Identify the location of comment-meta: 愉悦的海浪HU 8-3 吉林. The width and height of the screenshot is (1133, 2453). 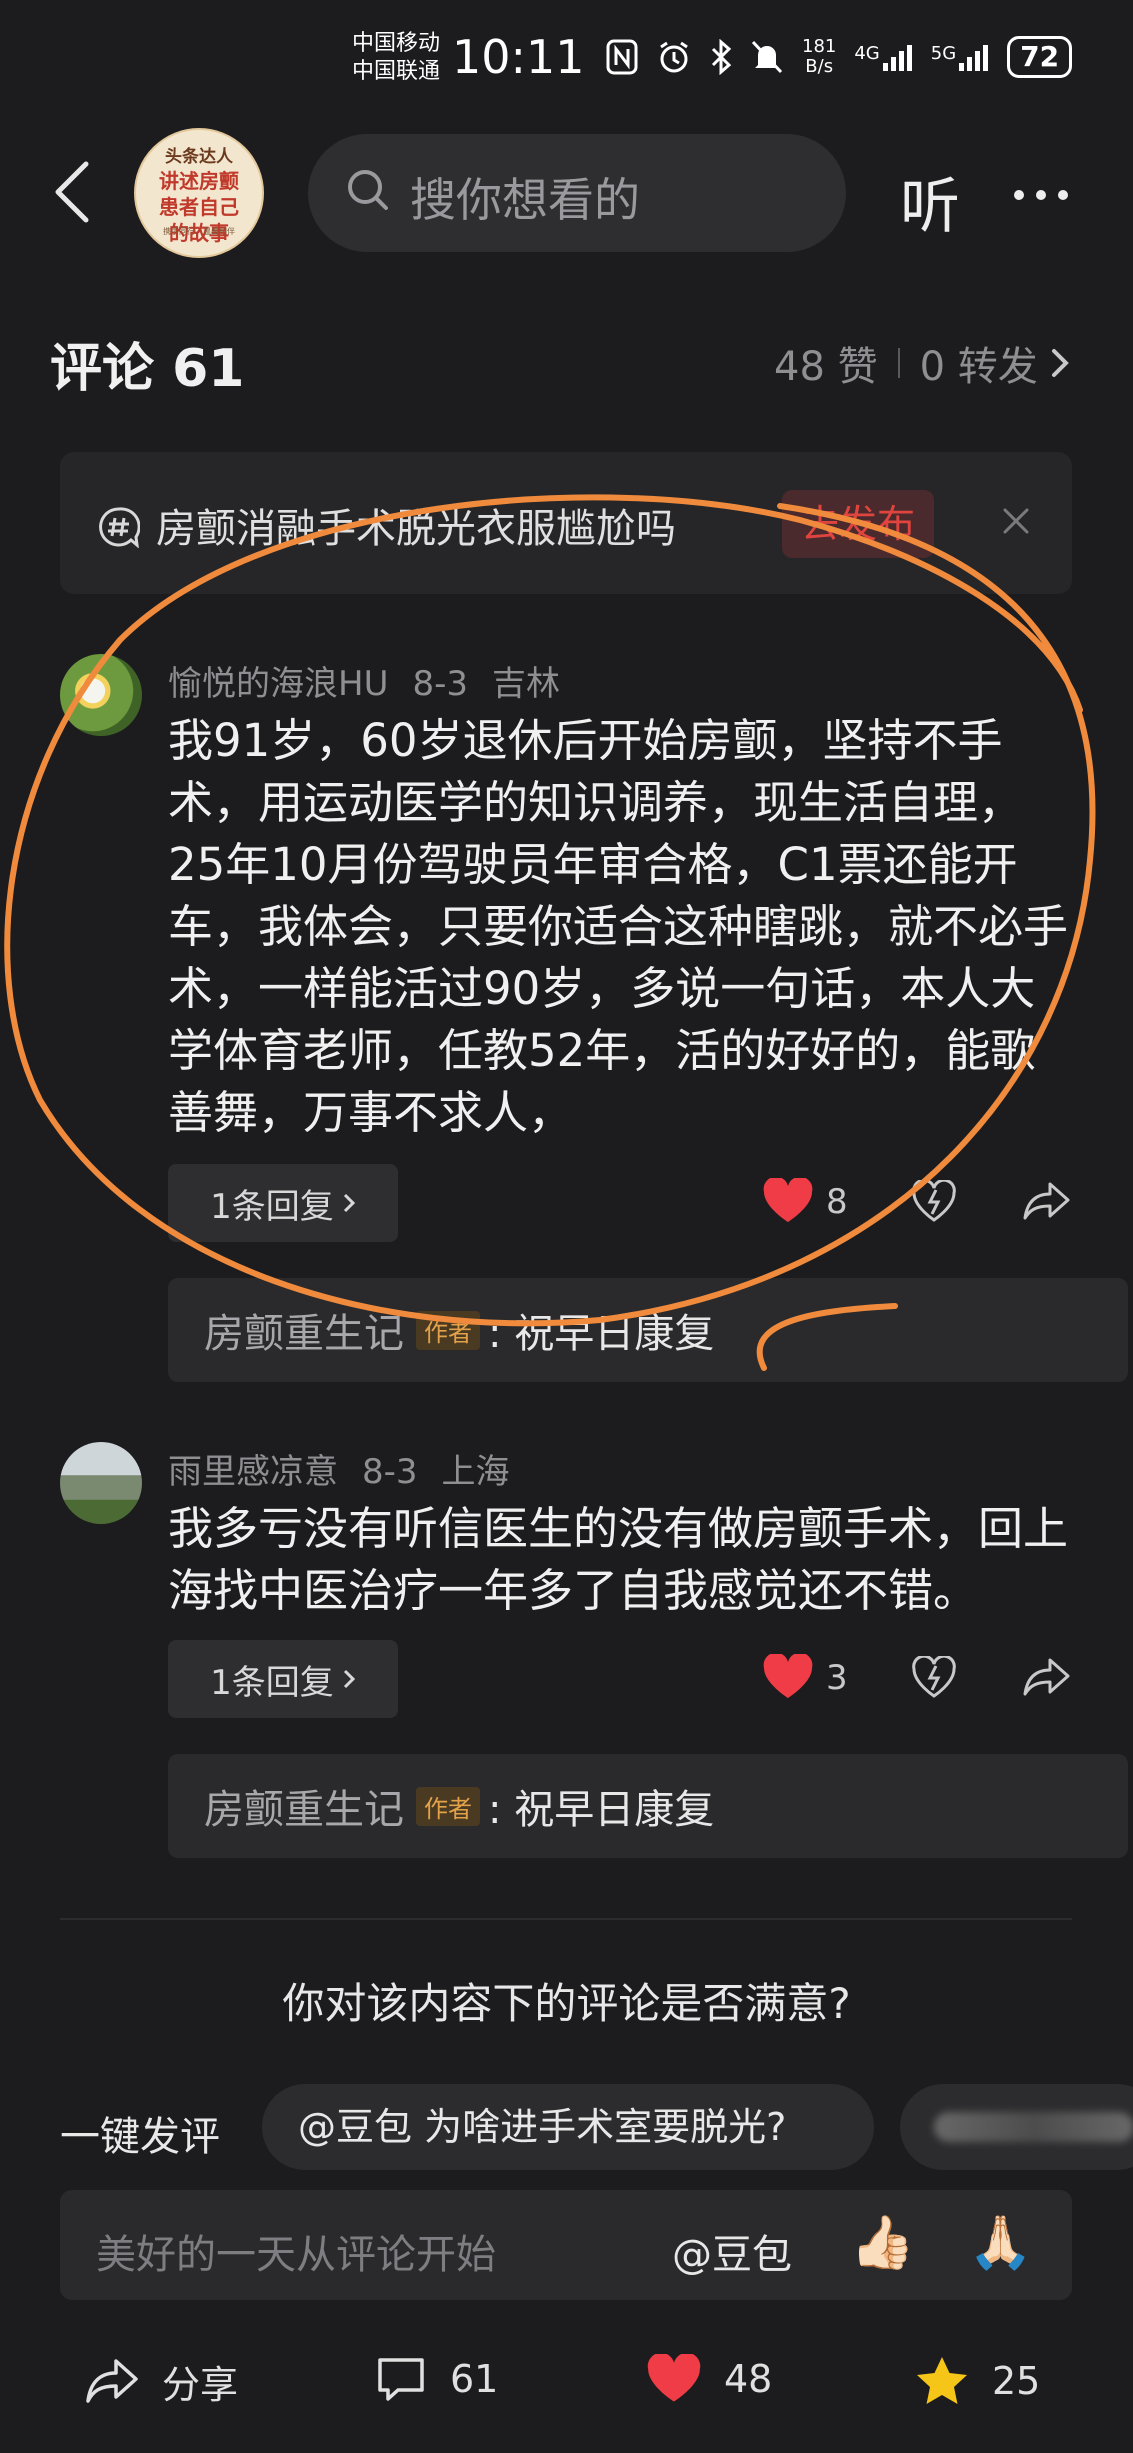
(376, 680).